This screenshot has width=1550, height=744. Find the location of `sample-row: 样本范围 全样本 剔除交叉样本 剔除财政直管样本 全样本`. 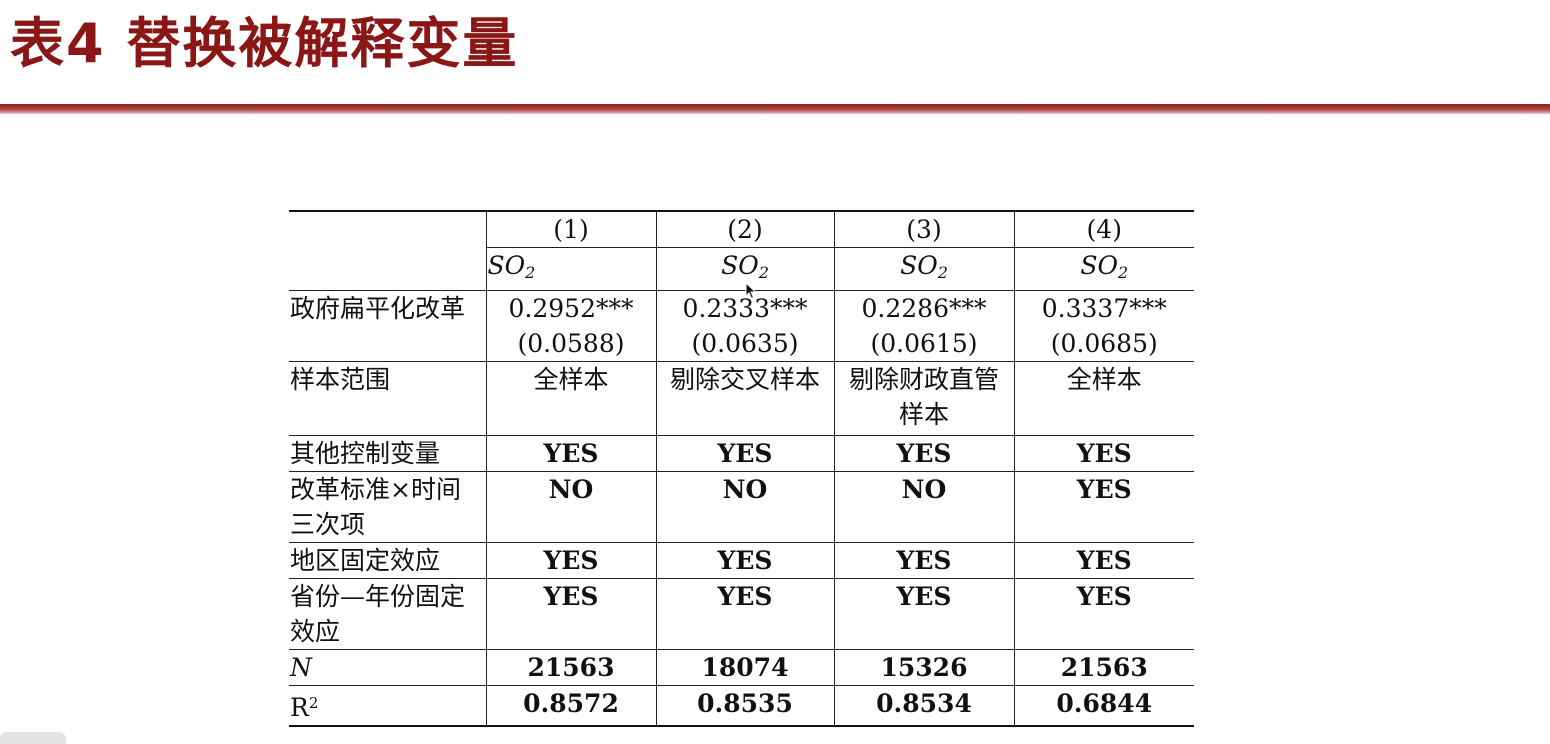

sample-row: 样本范围 全样本 剔除交叉样本 剔除财政直管样本 全样本 is located at coordinates (741, 398).